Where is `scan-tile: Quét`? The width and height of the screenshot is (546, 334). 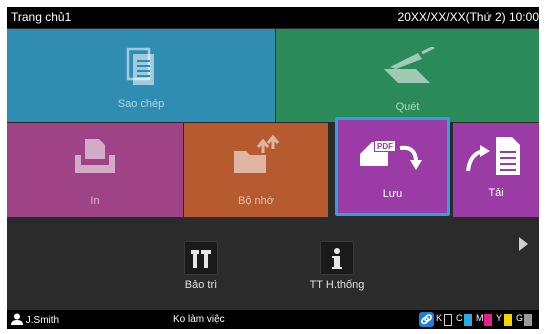 scan-tile: Quét is located at coordinates (407, 75).